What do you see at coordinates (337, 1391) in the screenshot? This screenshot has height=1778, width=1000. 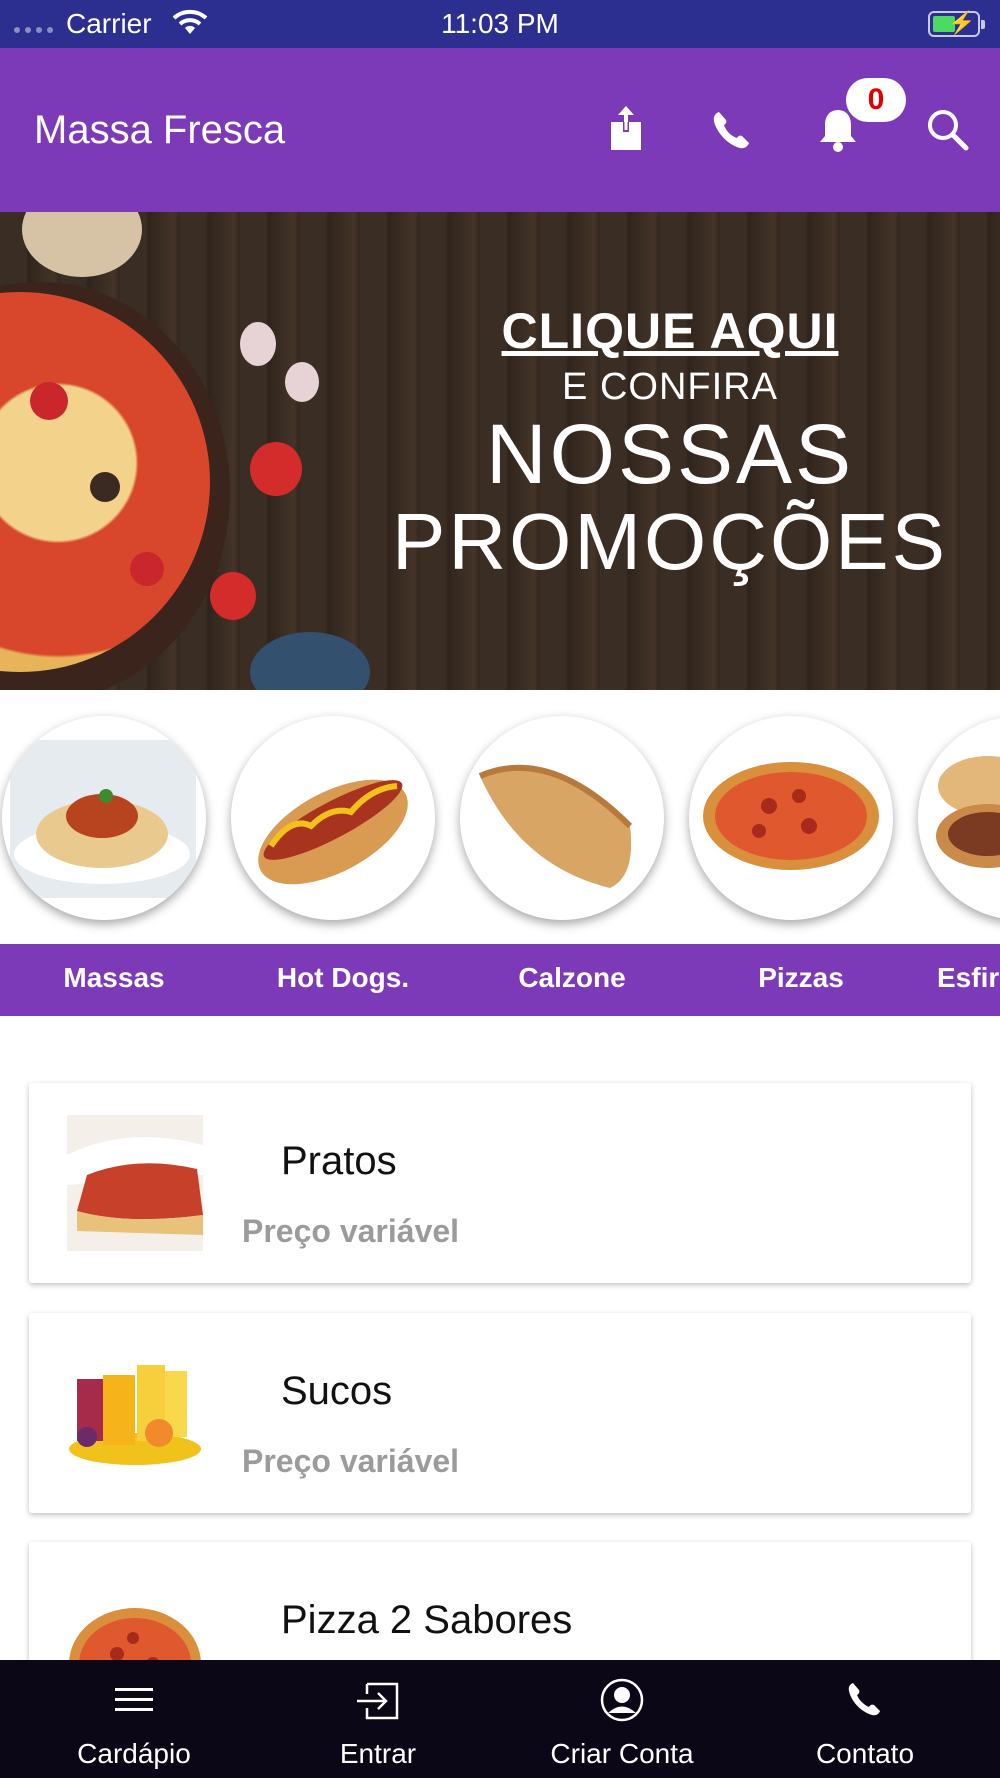 I see `product-name: Sucos` at bounding box center [337, 1391].